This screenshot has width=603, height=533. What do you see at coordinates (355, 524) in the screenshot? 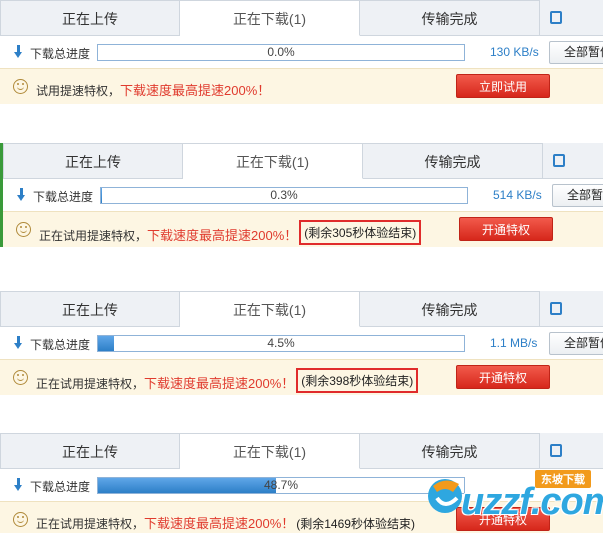
I see `remaining-time: (剩余1469秒体验结束)` at bounding box center [355, 524].